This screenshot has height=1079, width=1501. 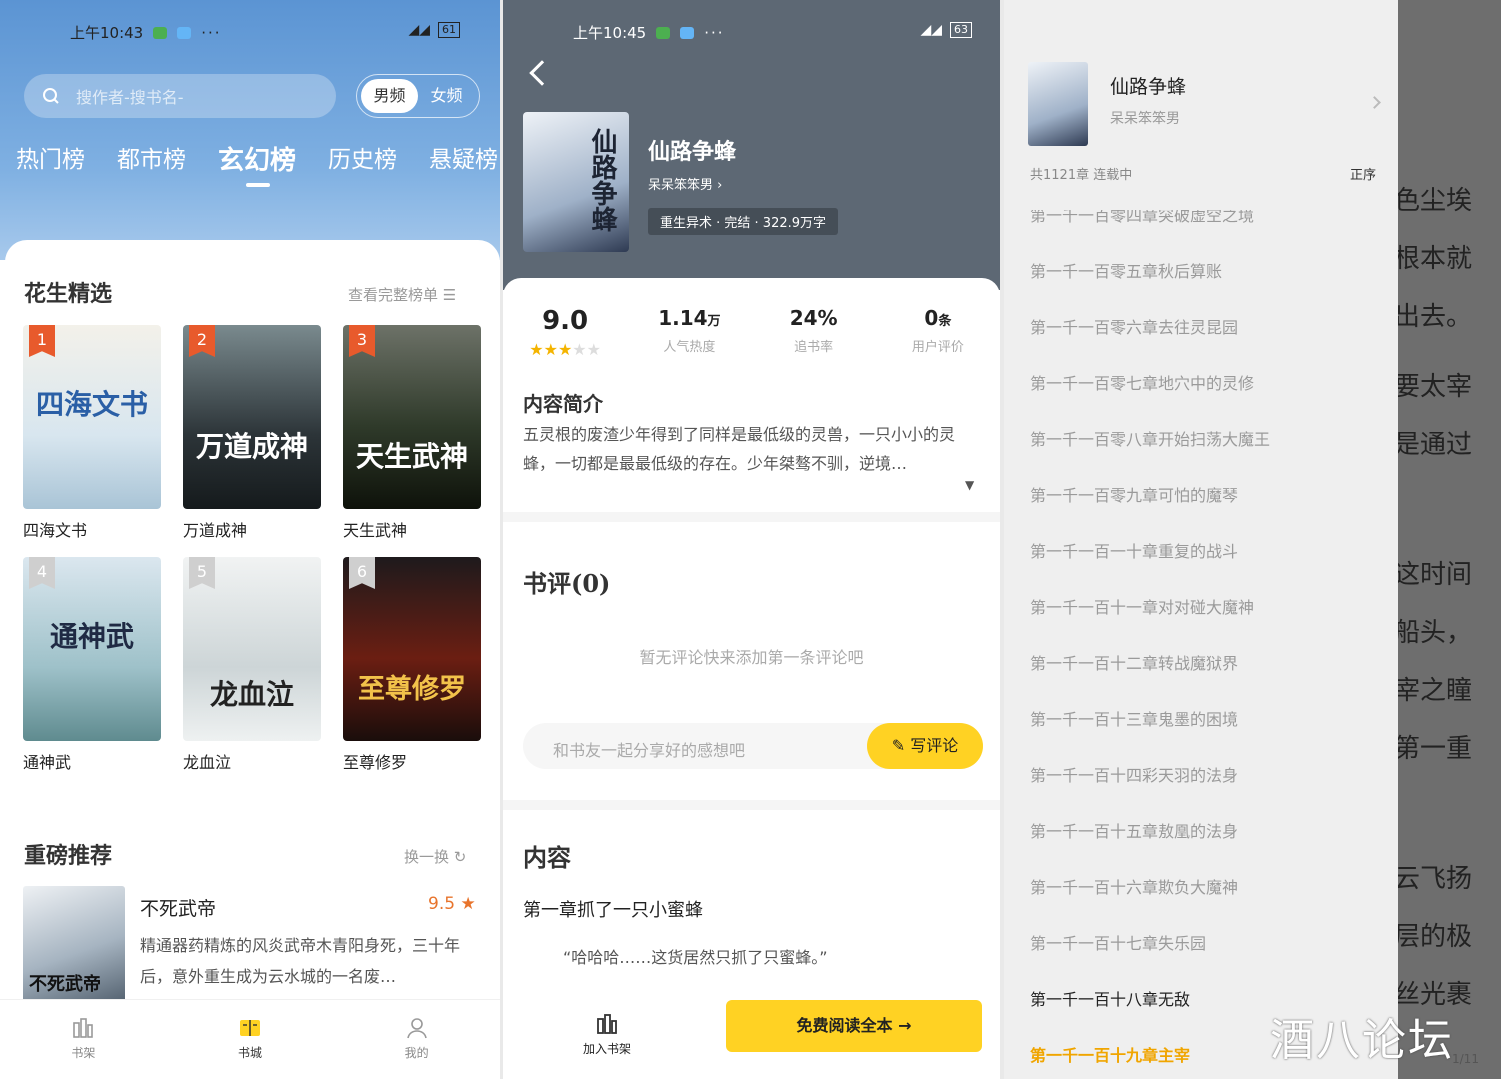 What do you see at coordinates (446, 96) in the screenshot?
I see `gender-female-tab: 女频` at bounding box center [446, 96].